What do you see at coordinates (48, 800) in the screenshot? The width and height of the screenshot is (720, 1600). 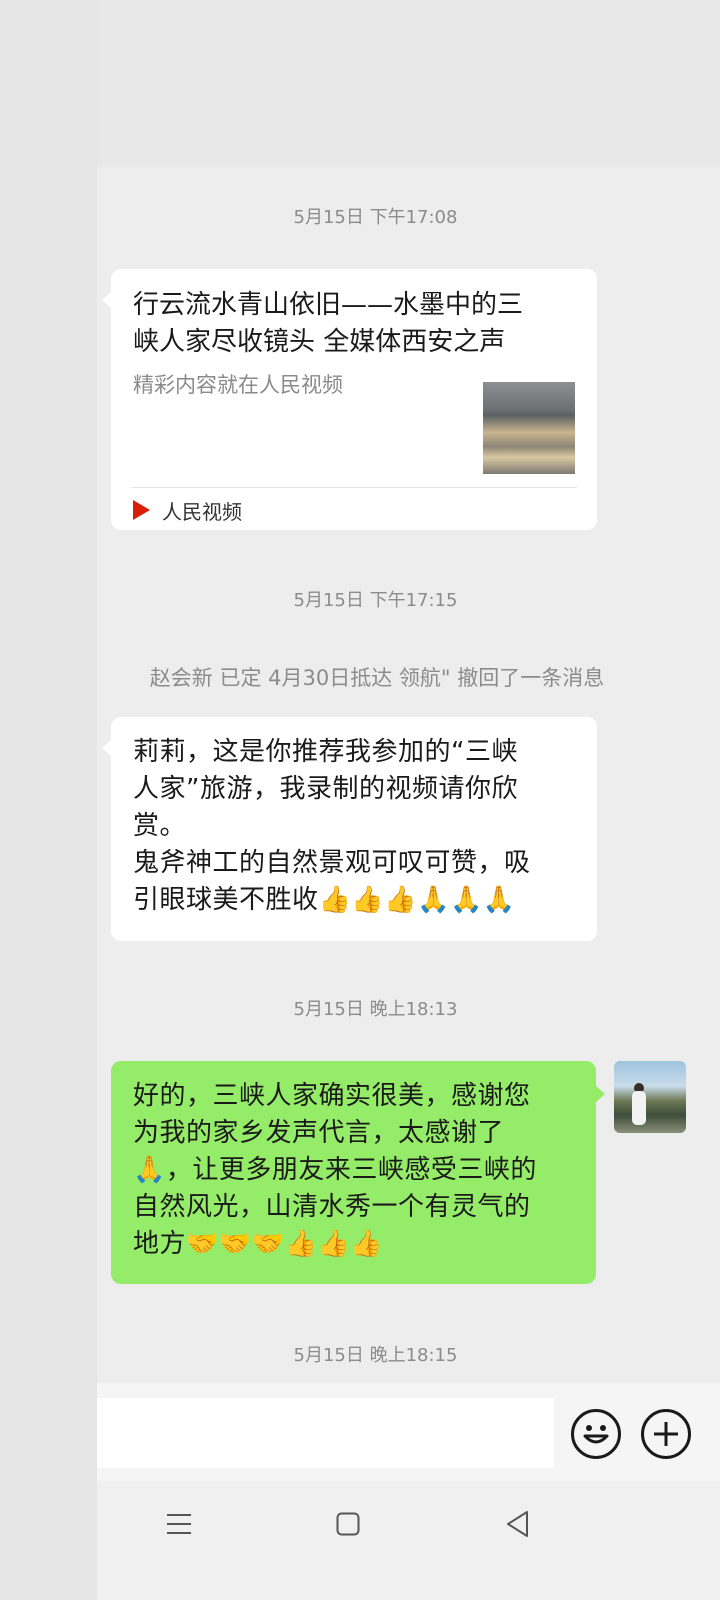 I see `left-background-strip` at bounding box center [48, 800].